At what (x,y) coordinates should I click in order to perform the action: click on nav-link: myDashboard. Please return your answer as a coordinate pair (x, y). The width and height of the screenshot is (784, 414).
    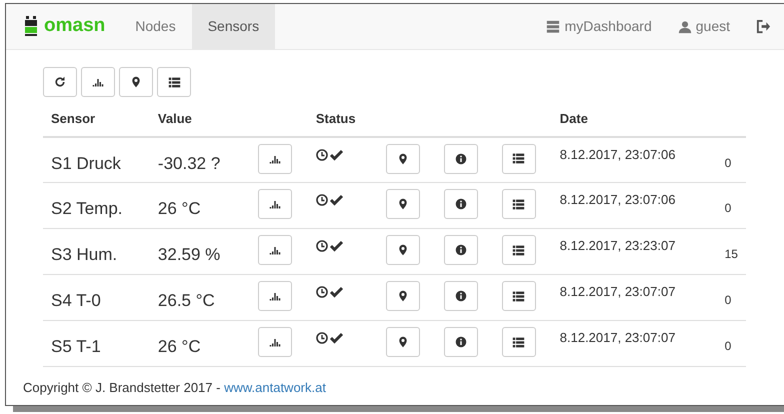
    Looking at the image, I should click on (598, 26).